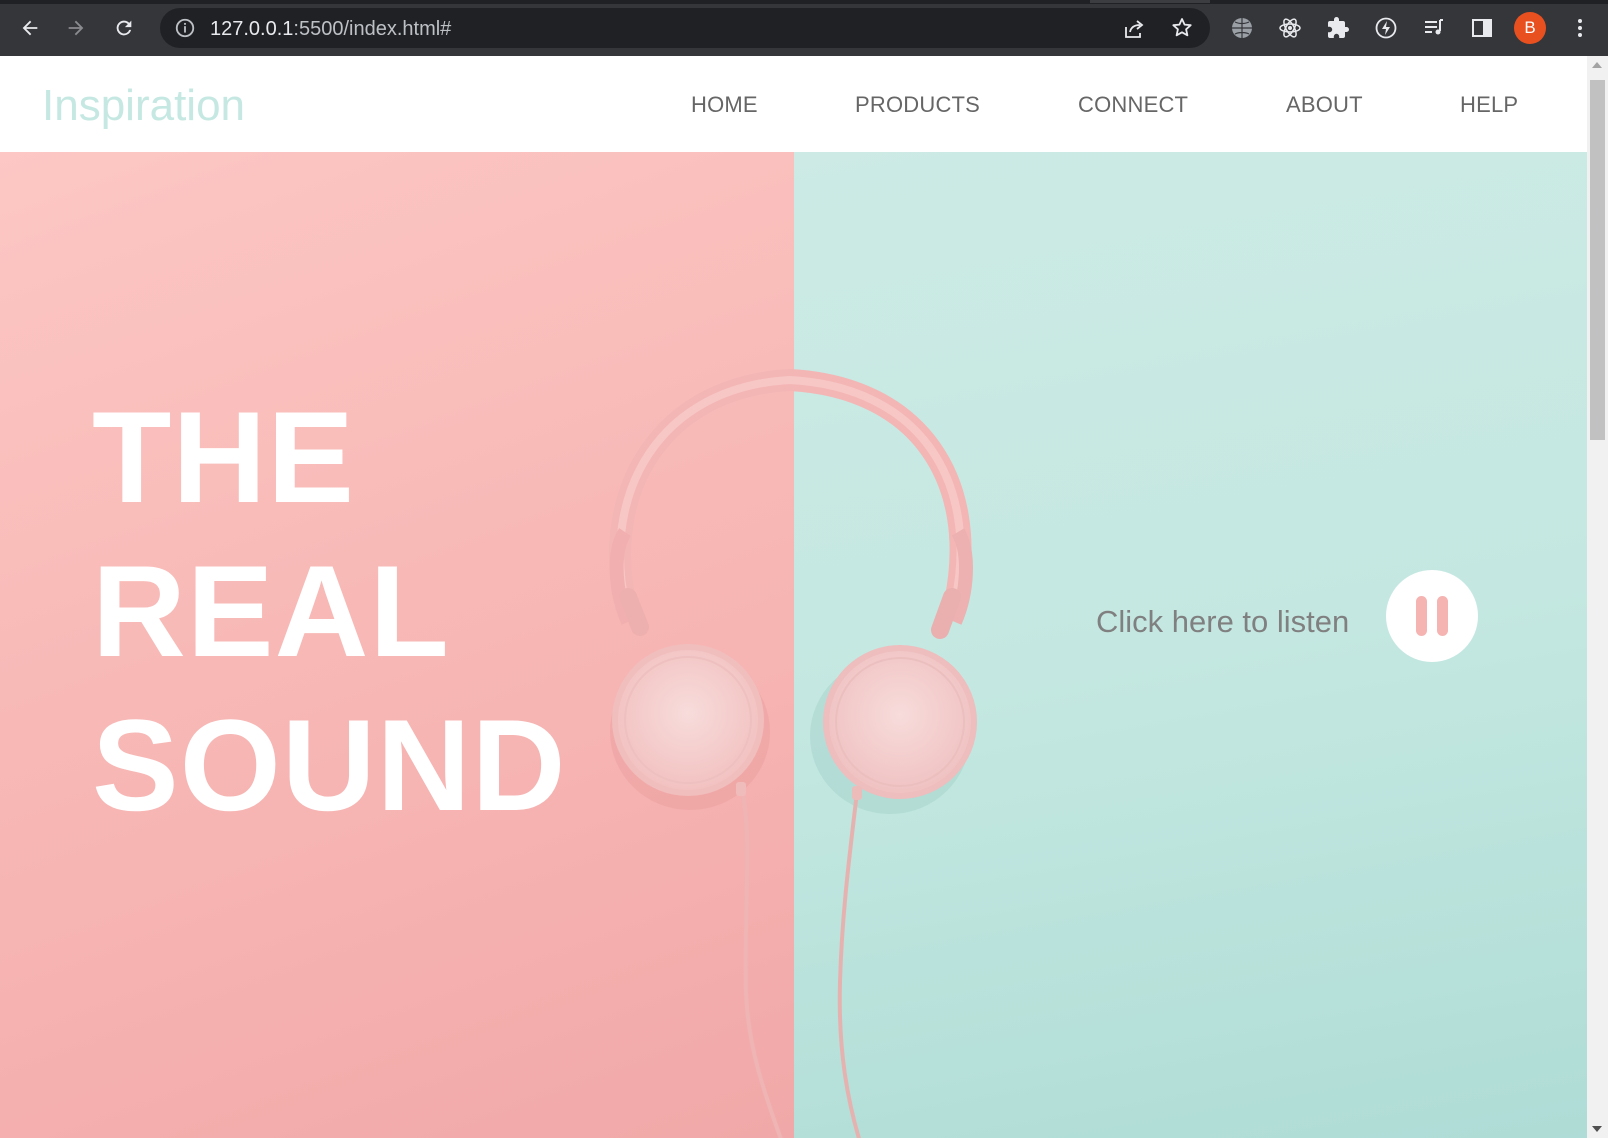  Describe the element at coordinates (1133, 105) in the screenshot. I see `nav-connect: CONNECT` at that location.